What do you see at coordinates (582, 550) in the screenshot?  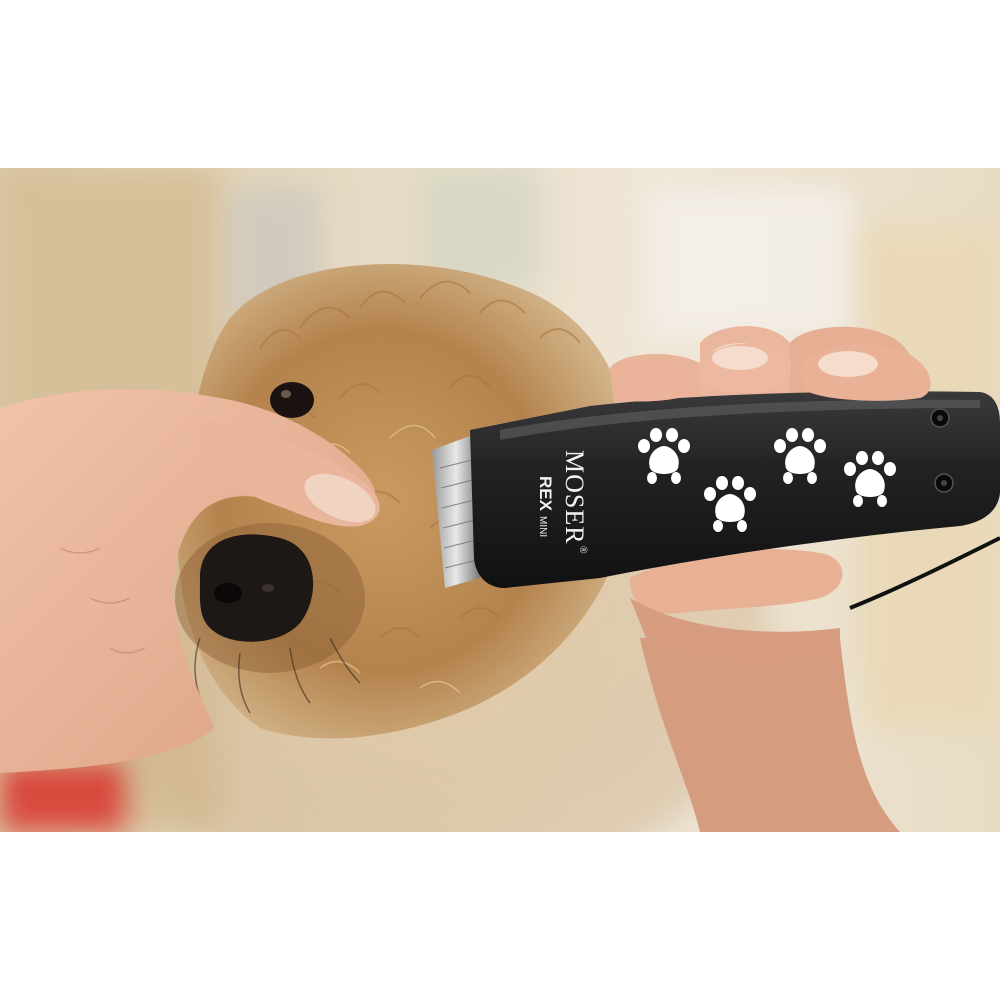 I see `registered-mark: ®` at bounding box center [582, 550].